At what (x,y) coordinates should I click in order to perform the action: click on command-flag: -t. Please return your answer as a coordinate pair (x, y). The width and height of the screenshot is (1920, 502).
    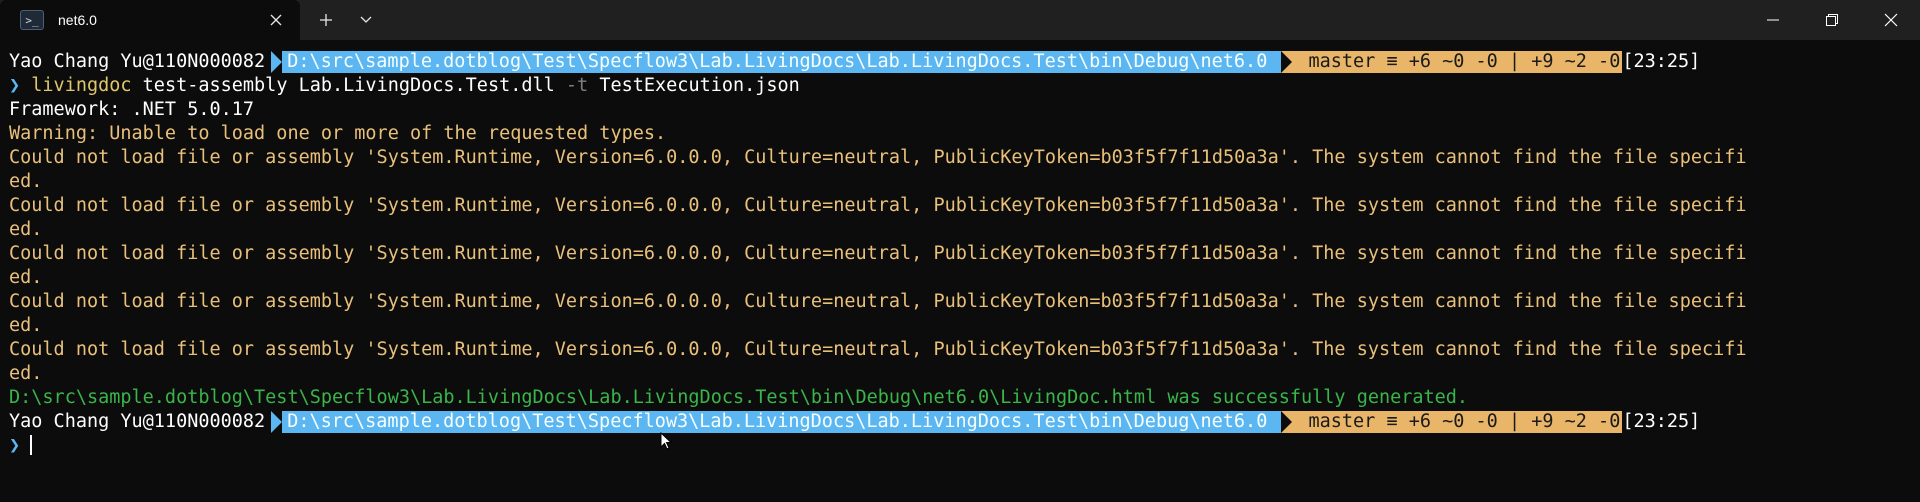
    Looking at the image, I should click on (577, 85).